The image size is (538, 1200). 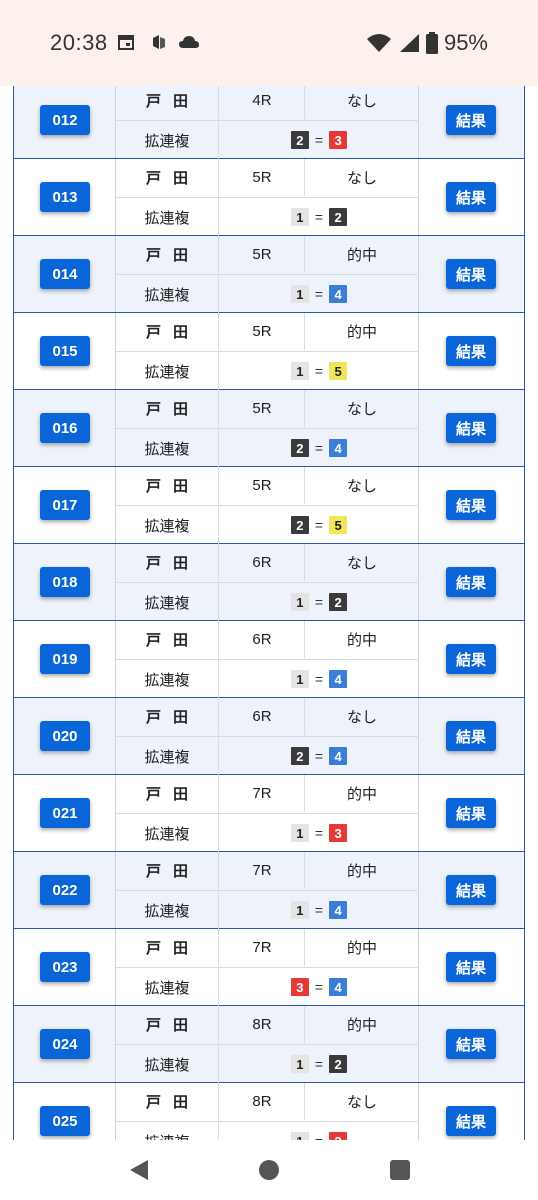 What do you see at coordinates (400, 1170) in the screenshot?
I see `recents-icon` at bounding box center [400, 1170].